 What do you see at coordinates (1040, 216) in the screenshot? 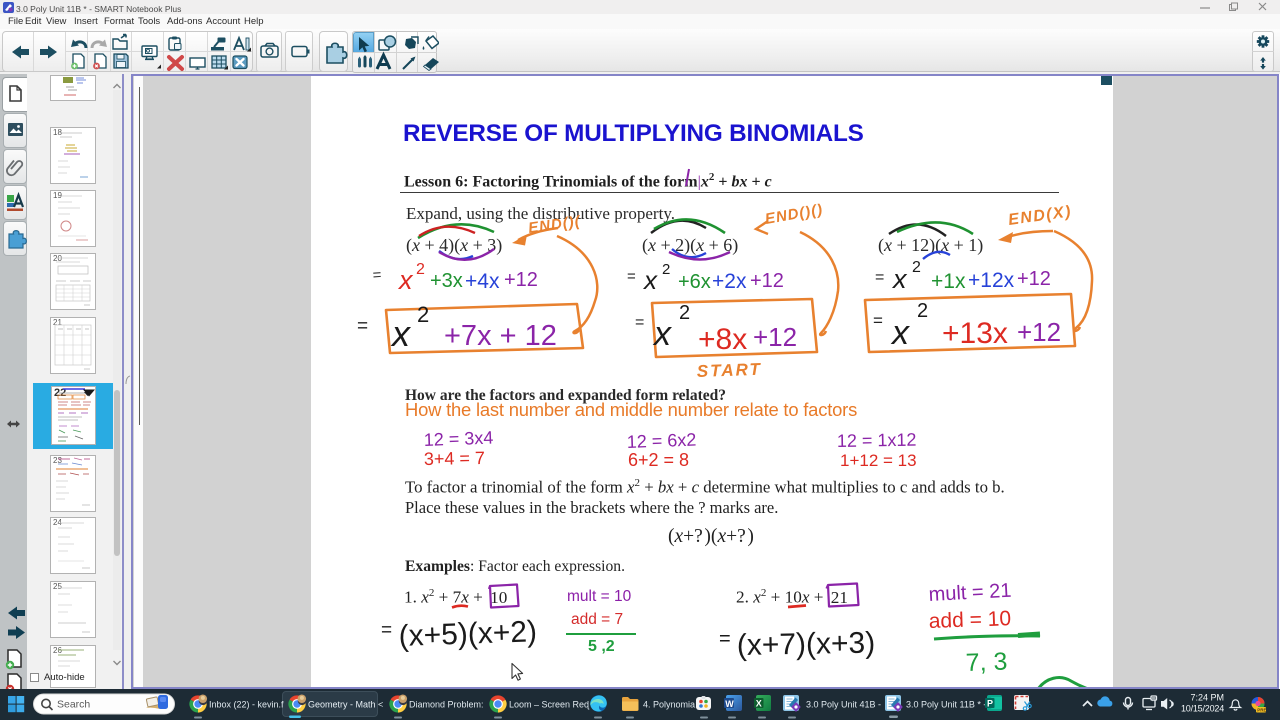
I see `svg-text: END(X)` at bounding box center [1040, 216].